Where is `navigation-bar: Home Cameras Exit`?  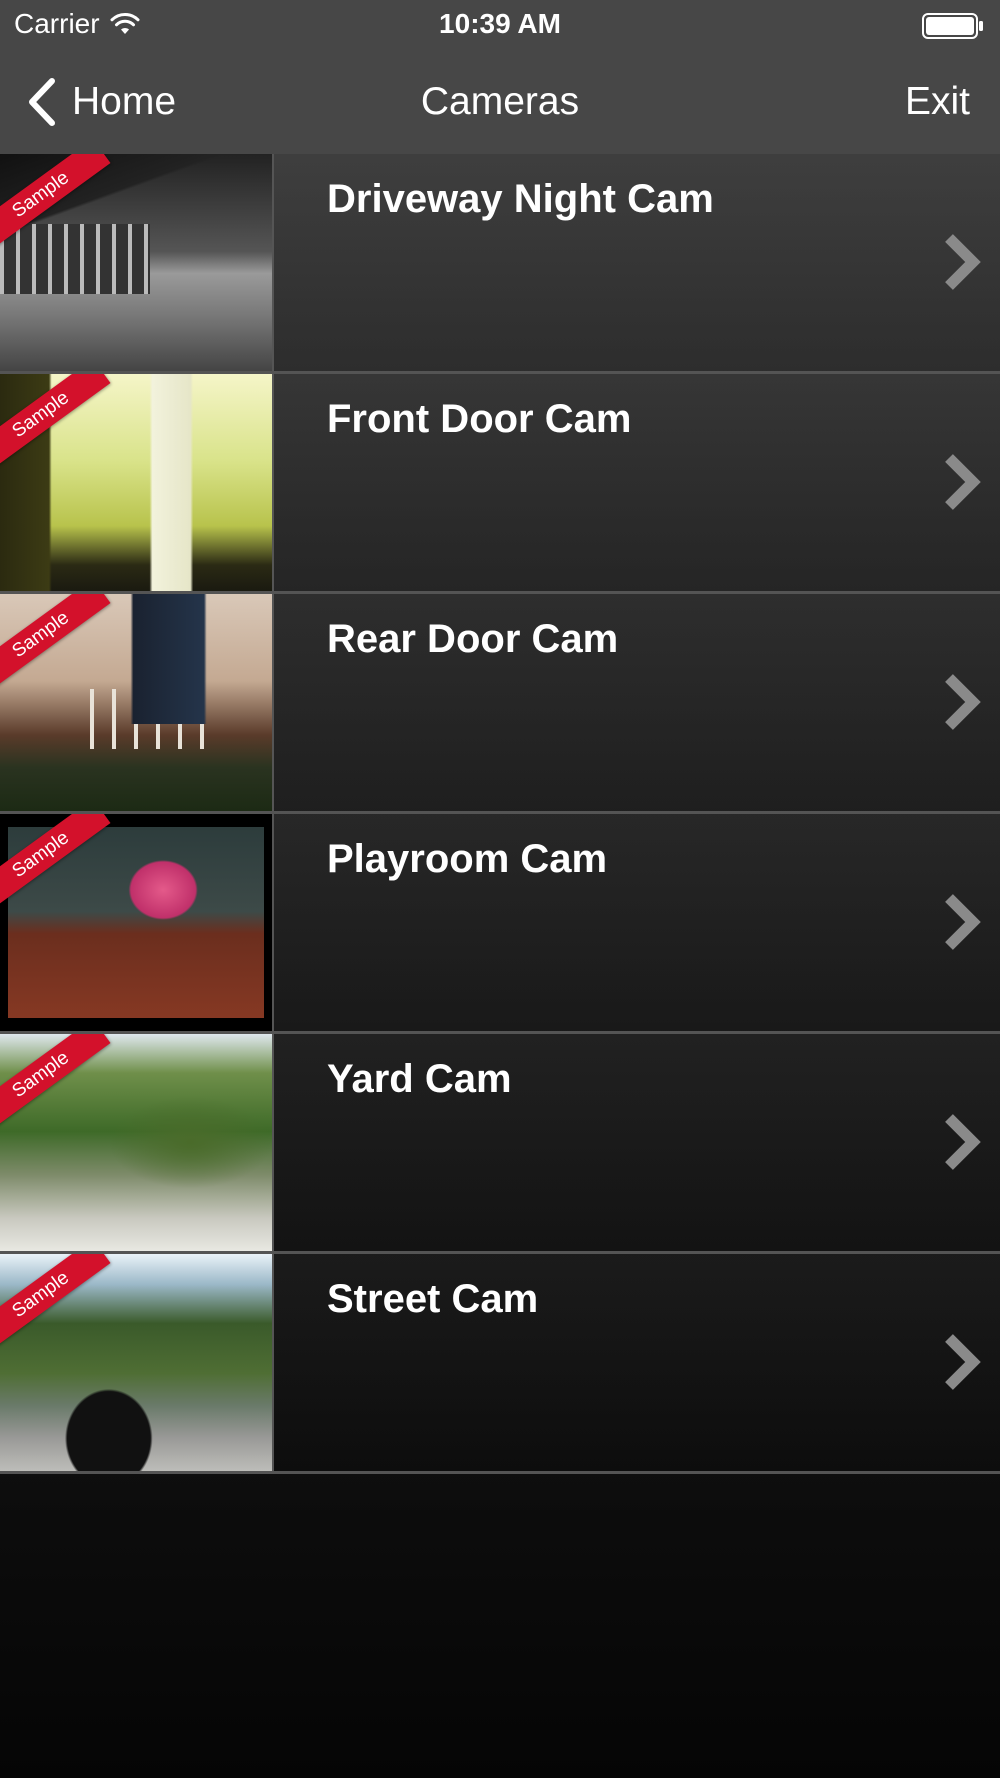
navigation-bar: Home Cameras Exit is located at coordinates (500, 102).